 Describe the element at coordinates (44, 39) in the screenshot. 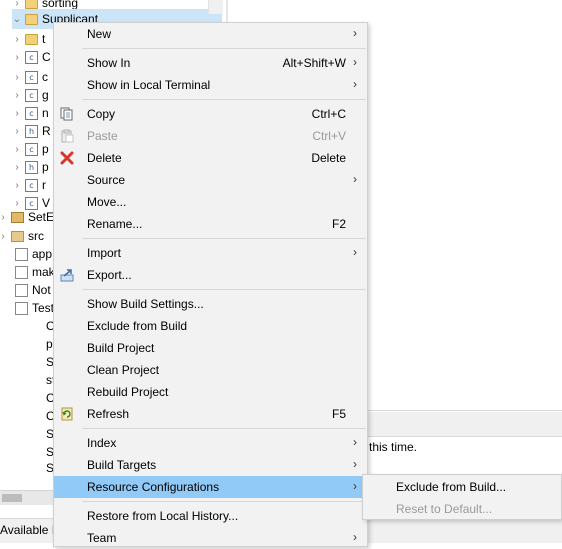

I see `tree-item-label: t` at that location.